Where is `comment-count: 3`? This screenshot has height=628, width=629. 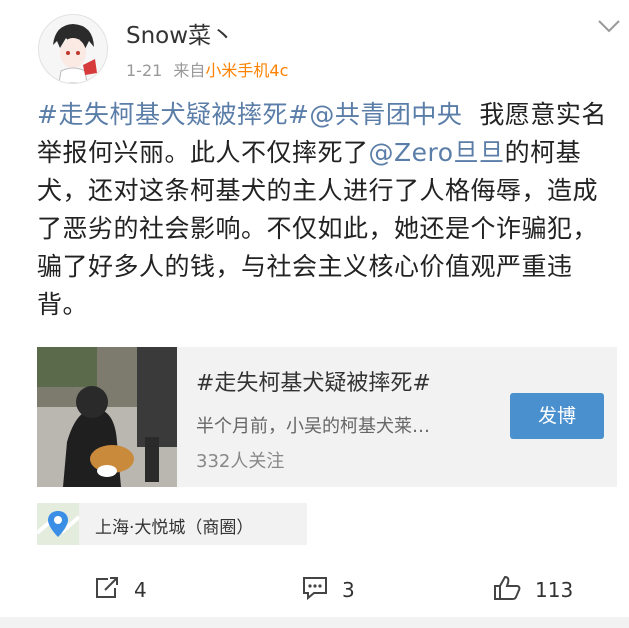 comment-count: 3 is located at coordinates (348, 590).